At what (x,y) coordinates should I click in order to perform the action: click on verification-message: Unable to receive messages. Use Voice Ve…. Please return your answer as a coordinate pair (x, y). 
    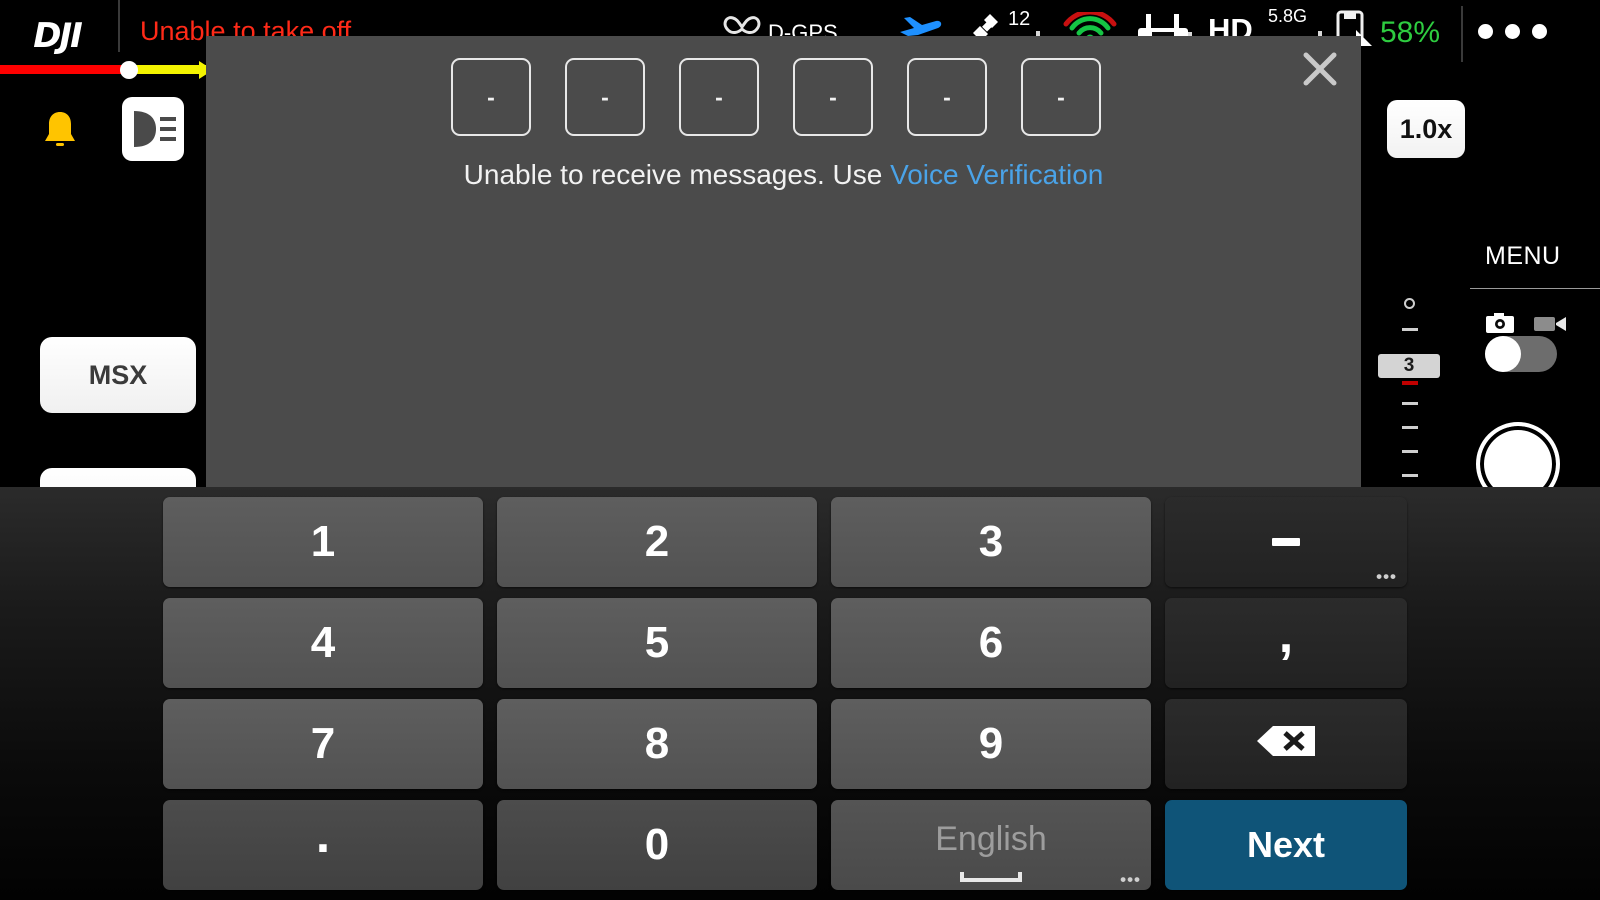
    Looking at the image, I should click on (783, 175).